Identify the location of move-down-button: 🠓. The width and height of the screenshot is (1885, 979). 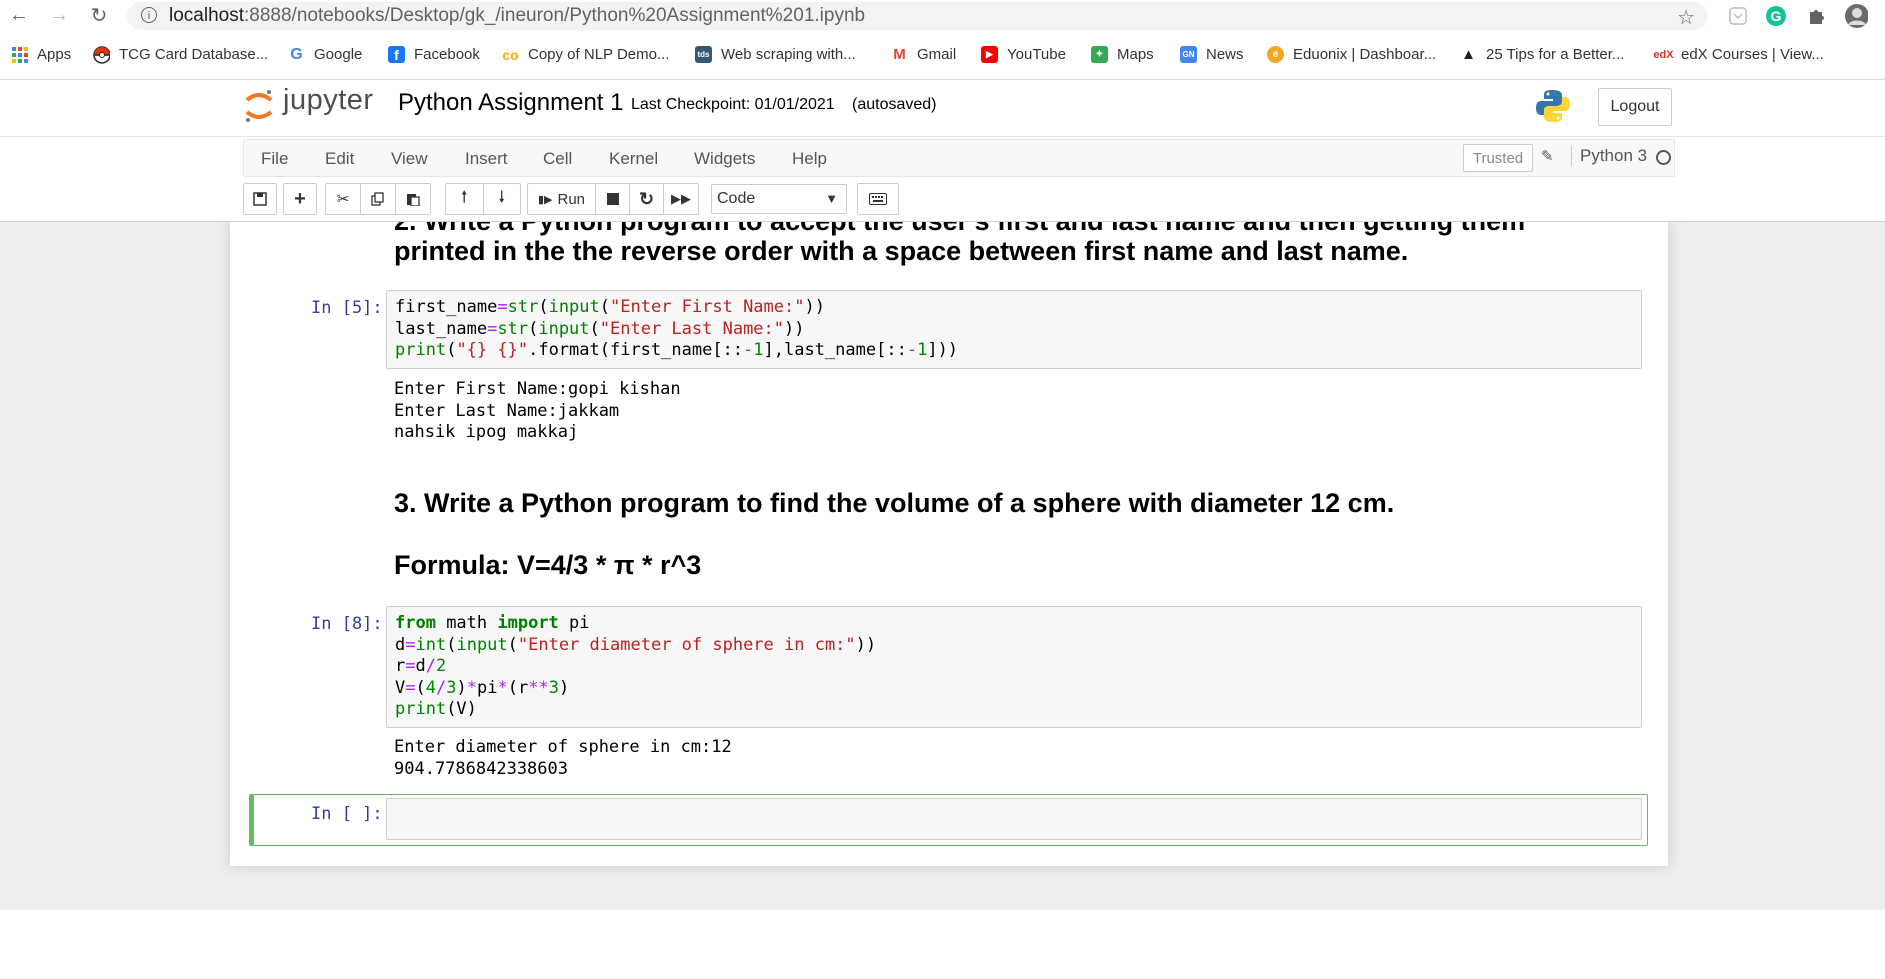
(502, 199).